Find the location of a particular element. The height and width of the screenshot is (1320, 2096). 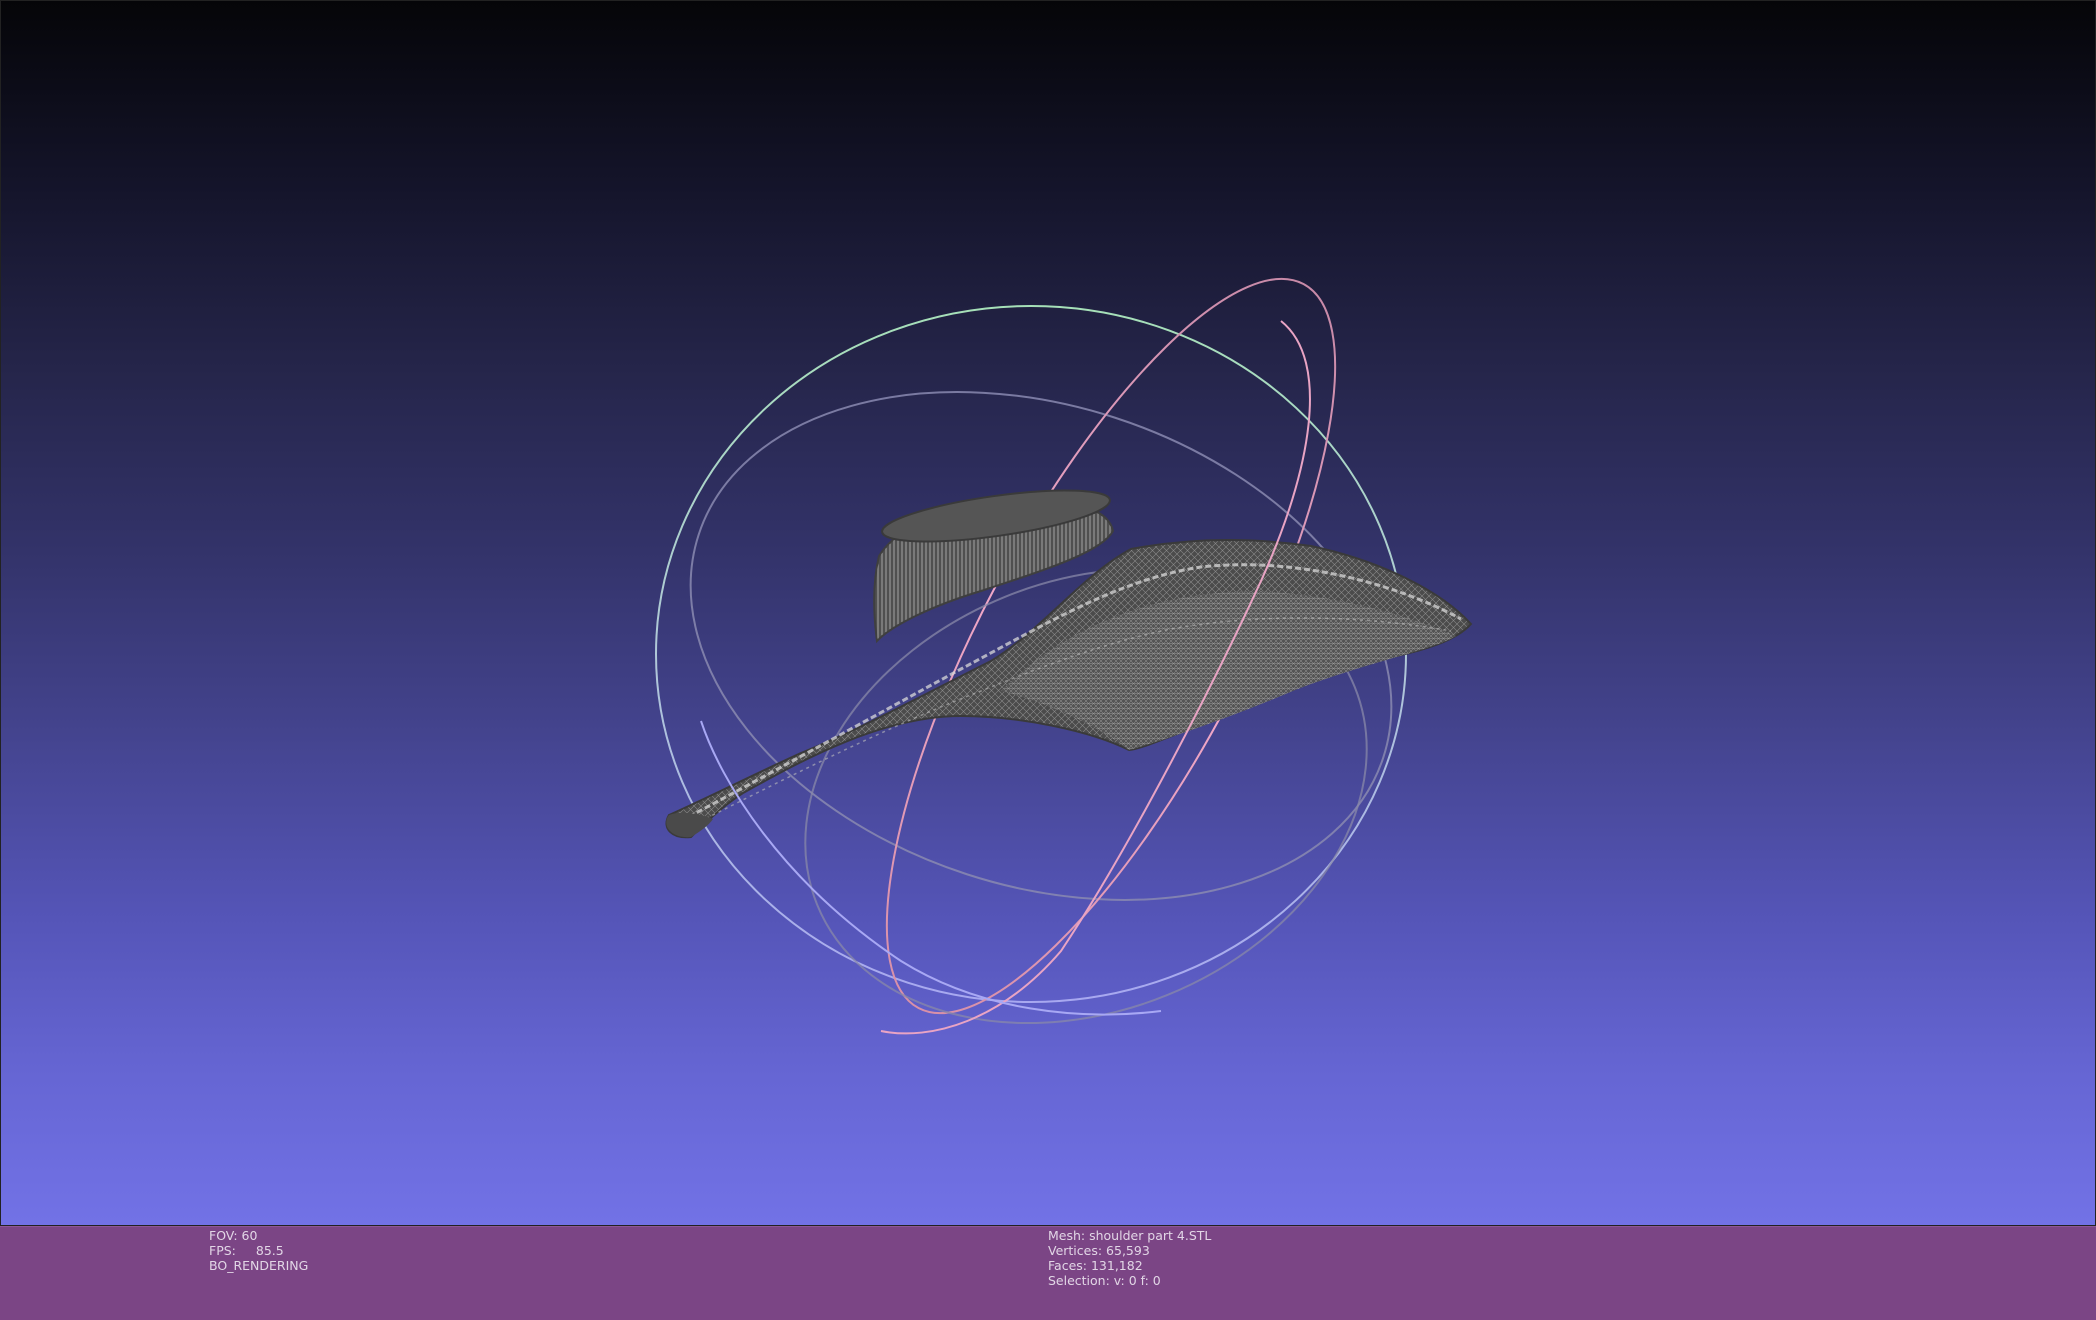

render-info-panel: FOV: 60 FPS: 85.5 BO_RENDERING is located at coordinates (258, 1250).